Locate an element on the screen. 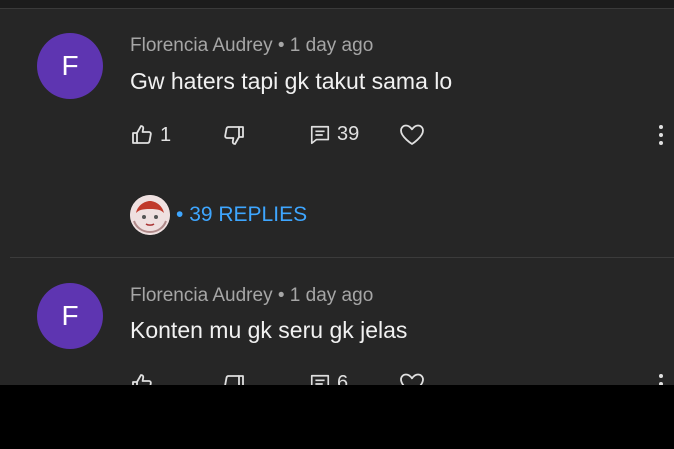  like-count: 1 is located at coordinates (166, 134).